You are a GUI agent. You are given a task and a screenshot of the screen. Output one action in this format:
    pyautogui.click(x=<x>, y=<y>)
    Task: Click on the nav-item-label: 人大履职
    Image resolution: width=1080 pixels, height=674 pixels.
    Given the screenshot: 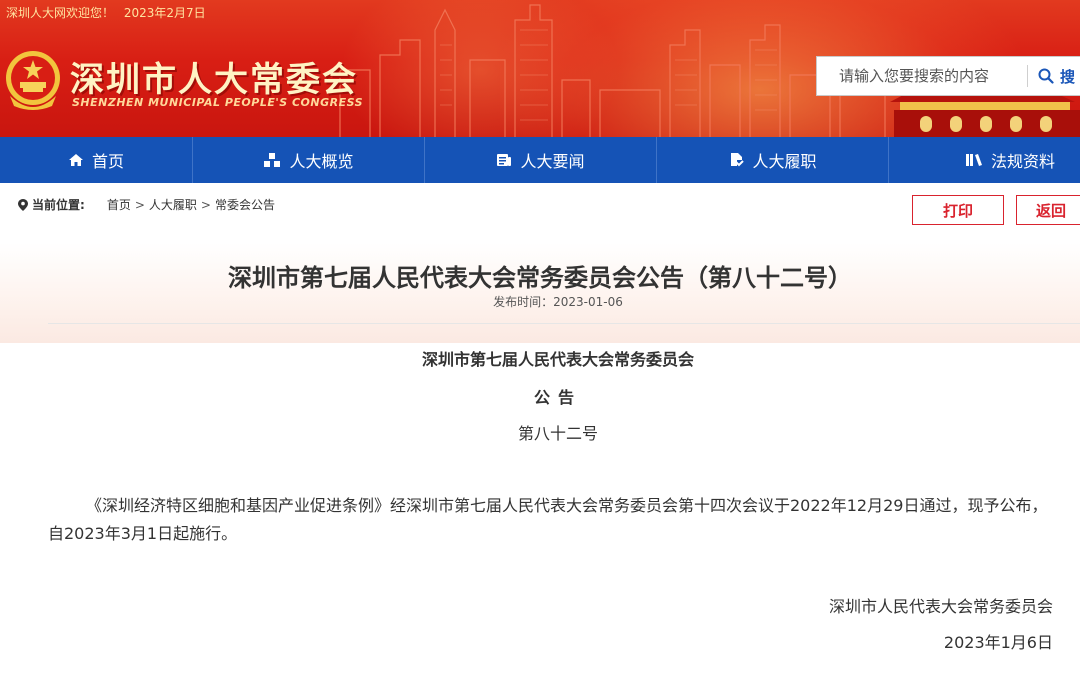 What is the action you would take?
    pyautogui.click(x=784, y=161)
    